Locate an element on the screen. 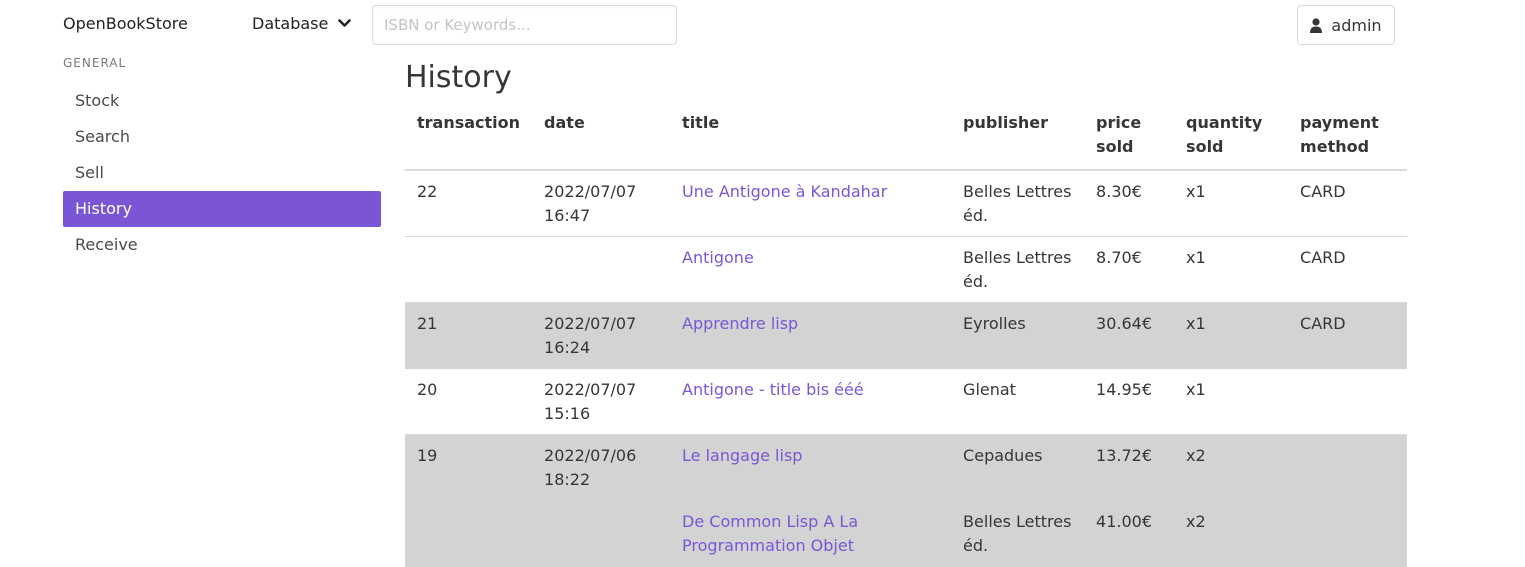 The image size is (1525, 567). header-price-sold: price sold is located at coordinates (1129, 139).